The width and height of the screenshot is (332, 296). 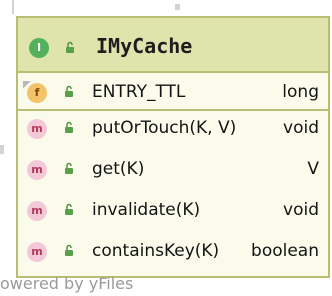 What do you see at coordinates (118, 169) in the screenshot?
I see `method-name: get(K)` at bounding box center [118, 169].